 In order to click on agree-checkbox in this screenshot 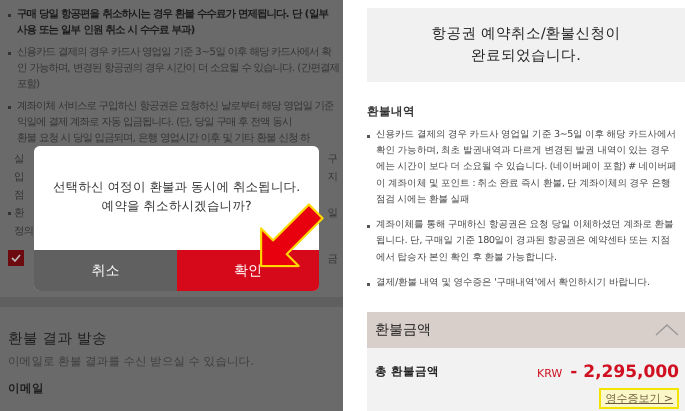, I will do `click(16, 258)`.